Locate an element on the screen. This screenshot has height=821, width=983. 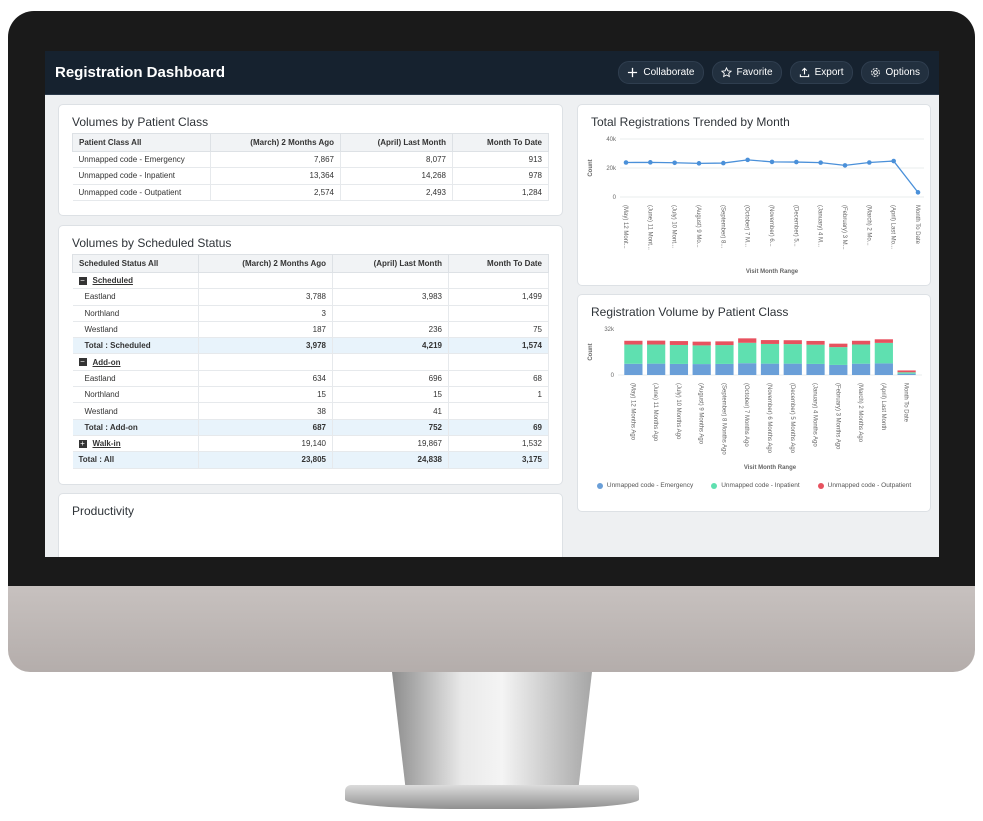
export-label: Export is located at coordinates (829, 72).